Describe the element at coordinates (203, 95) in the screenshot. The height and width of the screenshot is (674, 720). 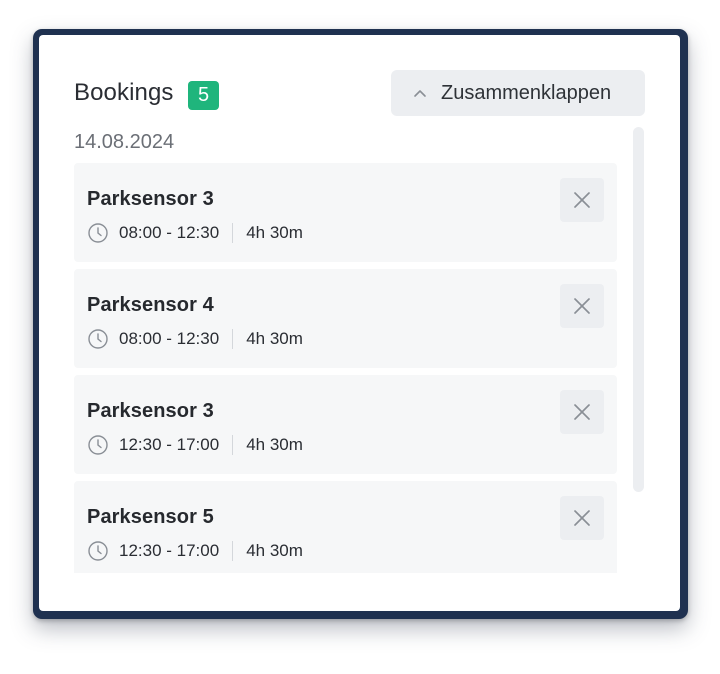
I see `bookings-count-badge: 5` at that location.